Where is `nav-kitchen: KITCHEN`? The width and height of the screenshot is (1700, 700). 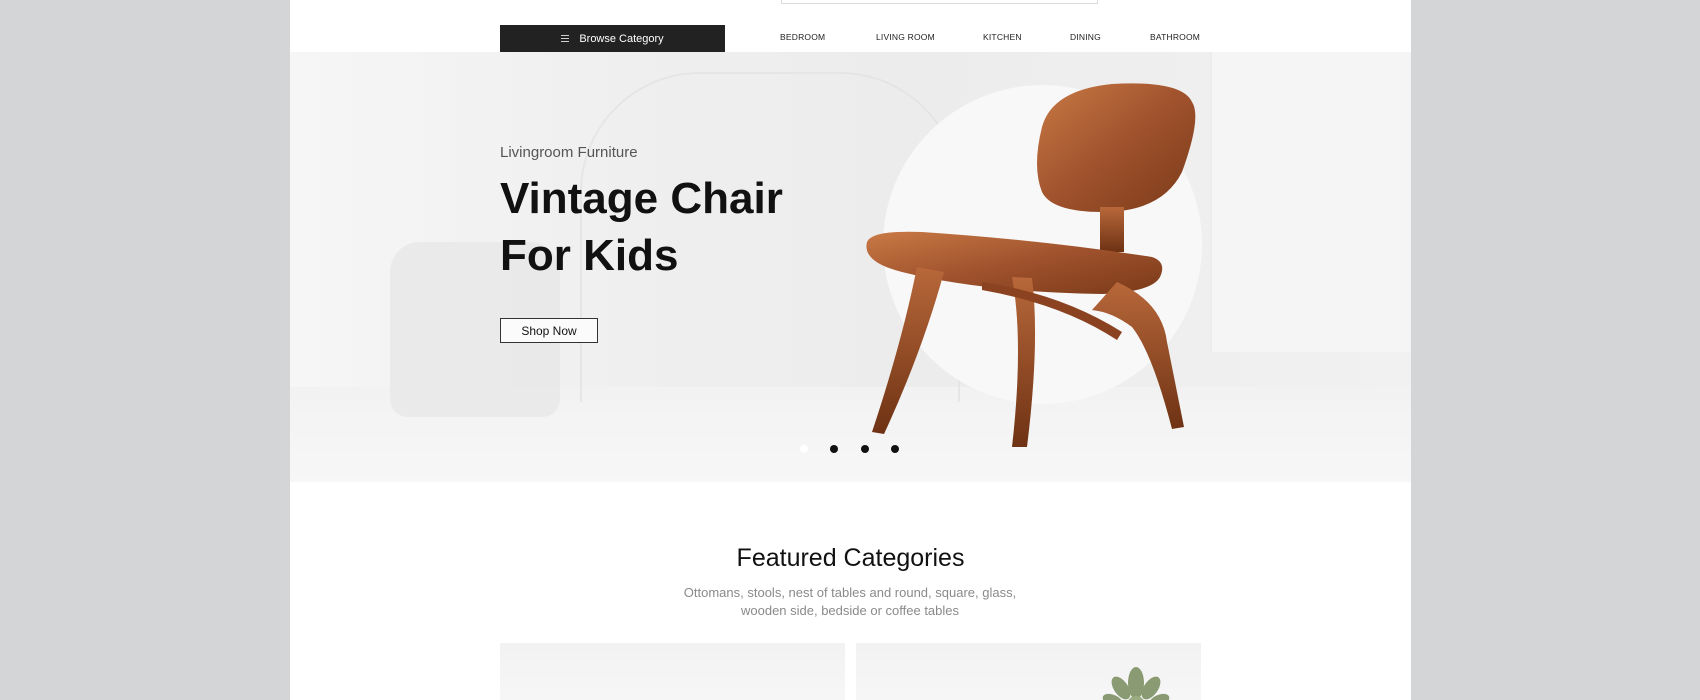 nav-kitchen: KITCHEN is located at coordinates (1002, 37).